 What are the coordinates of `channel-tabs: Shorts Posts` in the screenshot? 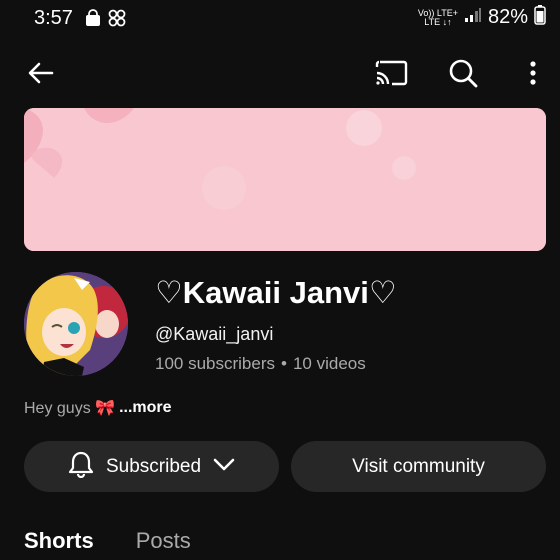 It's located at (107, 541).